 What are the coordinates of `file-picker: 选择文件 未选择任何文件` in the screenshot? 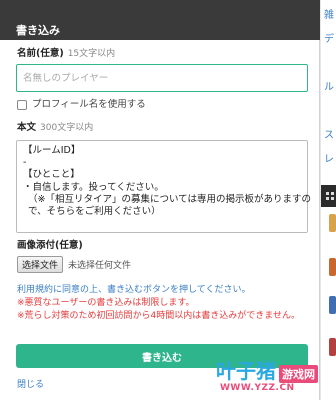 It's located at (74, 264).